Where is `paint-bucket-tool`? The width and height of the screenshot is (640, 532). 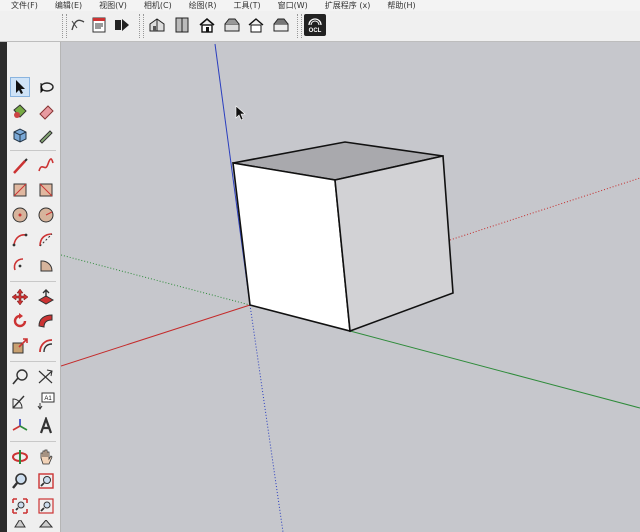 paint-bucket-tool is located at coordinates (20, 111).